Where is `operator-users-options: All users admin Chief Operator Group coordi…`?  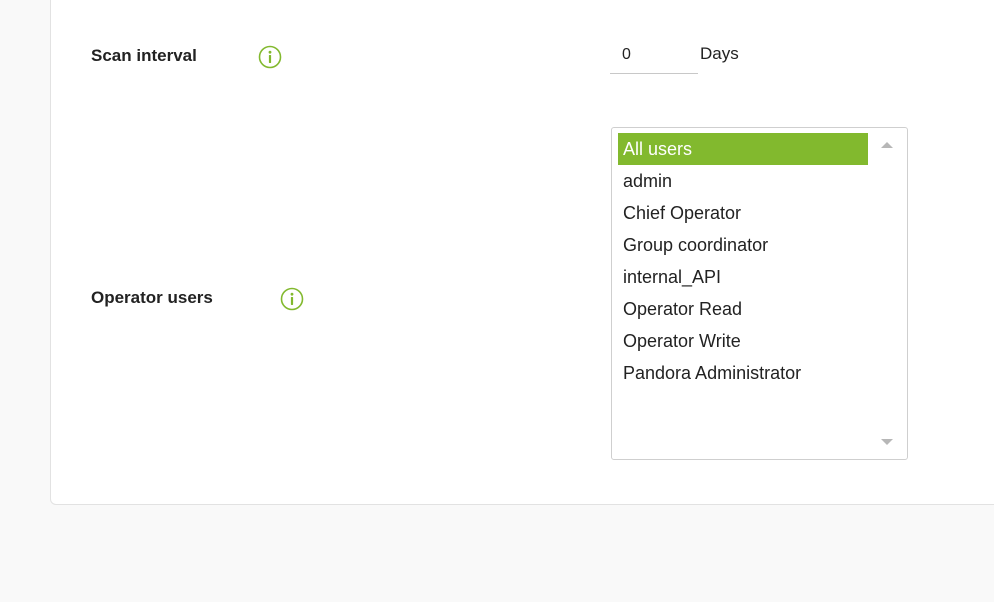
operator-users-options: All users admin Chief Operator Group coordi… is located at coordinates (743, 261).